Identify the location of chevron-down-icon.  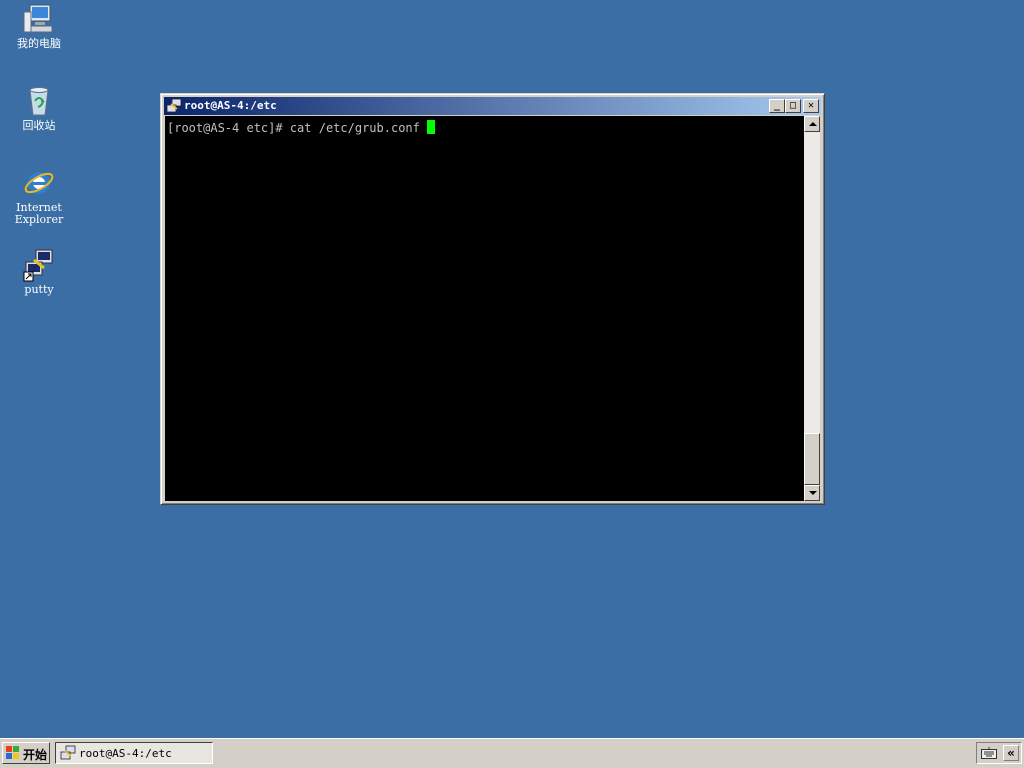
(813, 493).